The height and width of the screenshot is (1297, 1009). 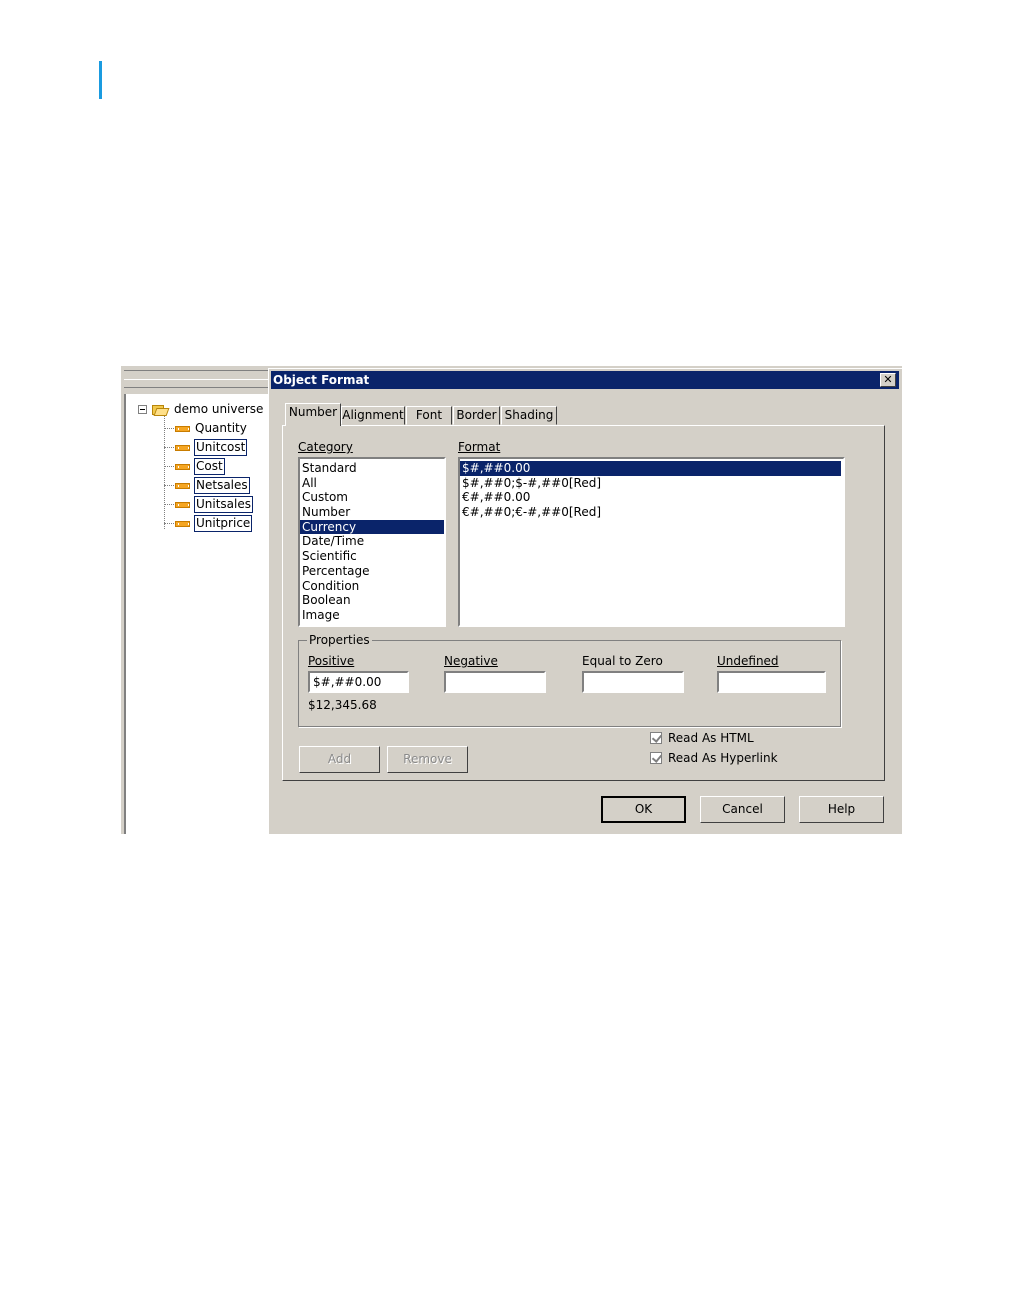 I want to click on category-label: Category, so click(x=325, y=447).